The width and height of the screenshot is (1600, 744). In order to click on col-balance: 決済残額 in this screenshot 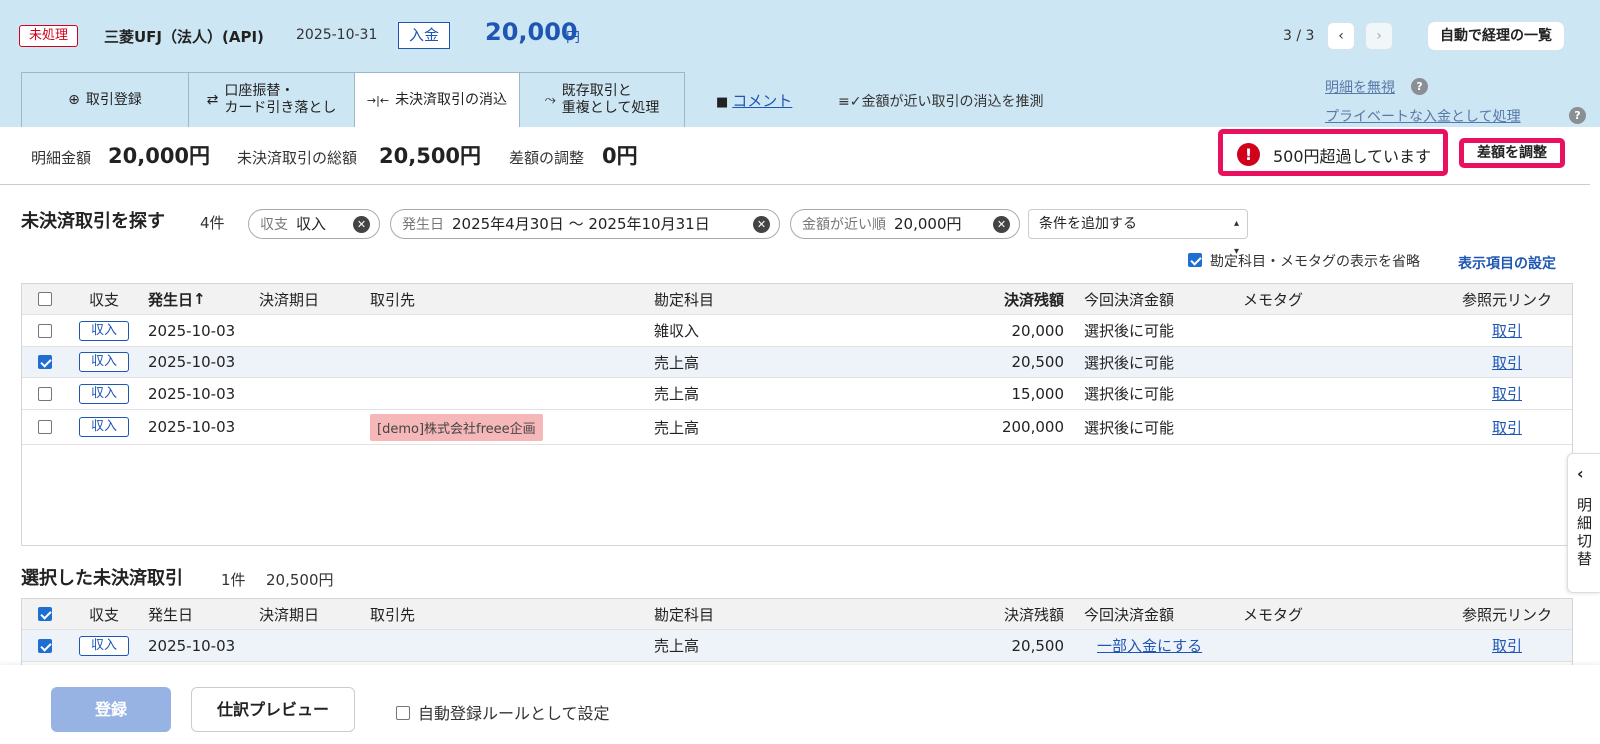, I will do `click(1033, 614)`.